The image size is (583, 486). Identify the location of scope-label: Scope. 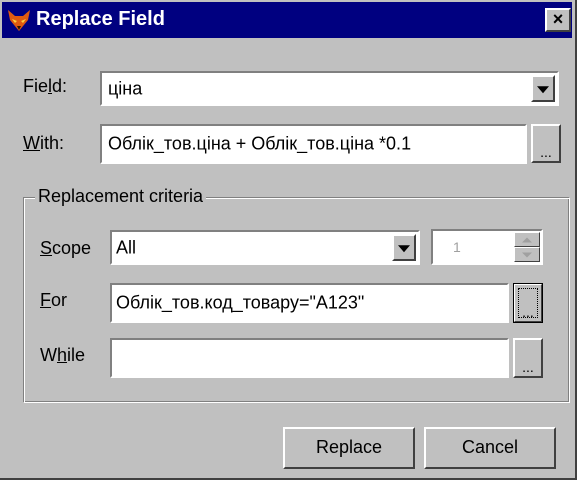
(66, 248).